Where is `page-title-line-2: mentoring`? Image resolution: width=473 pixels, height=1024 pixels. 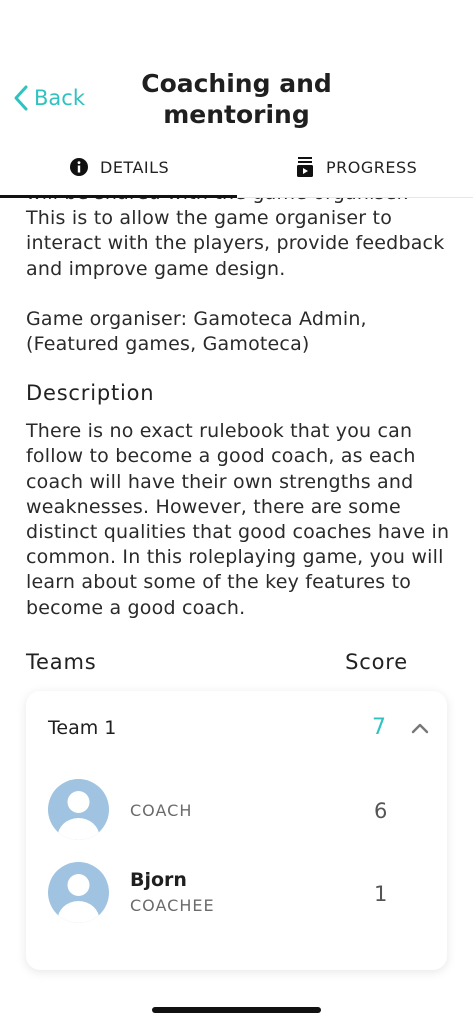
page-title-line-2: mentoring is located at coordinates (236, 114).